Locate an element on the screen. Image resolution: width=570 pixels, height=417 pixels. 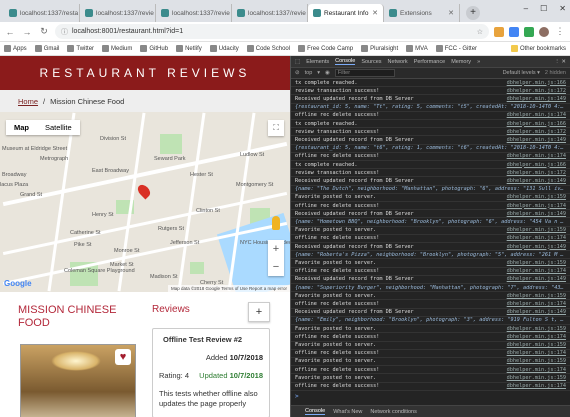
zoom-in-button: + is located at coordinates (276, 249).